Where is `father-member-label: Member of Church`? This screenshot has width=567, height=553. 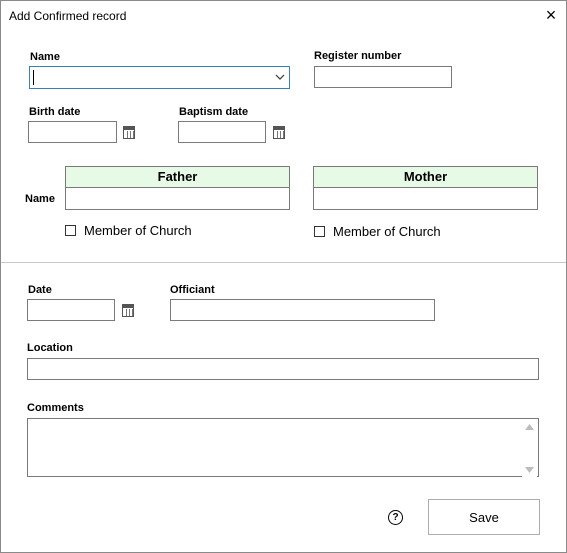 father-member-label: Member of Church is located at coordinates (138, 230).